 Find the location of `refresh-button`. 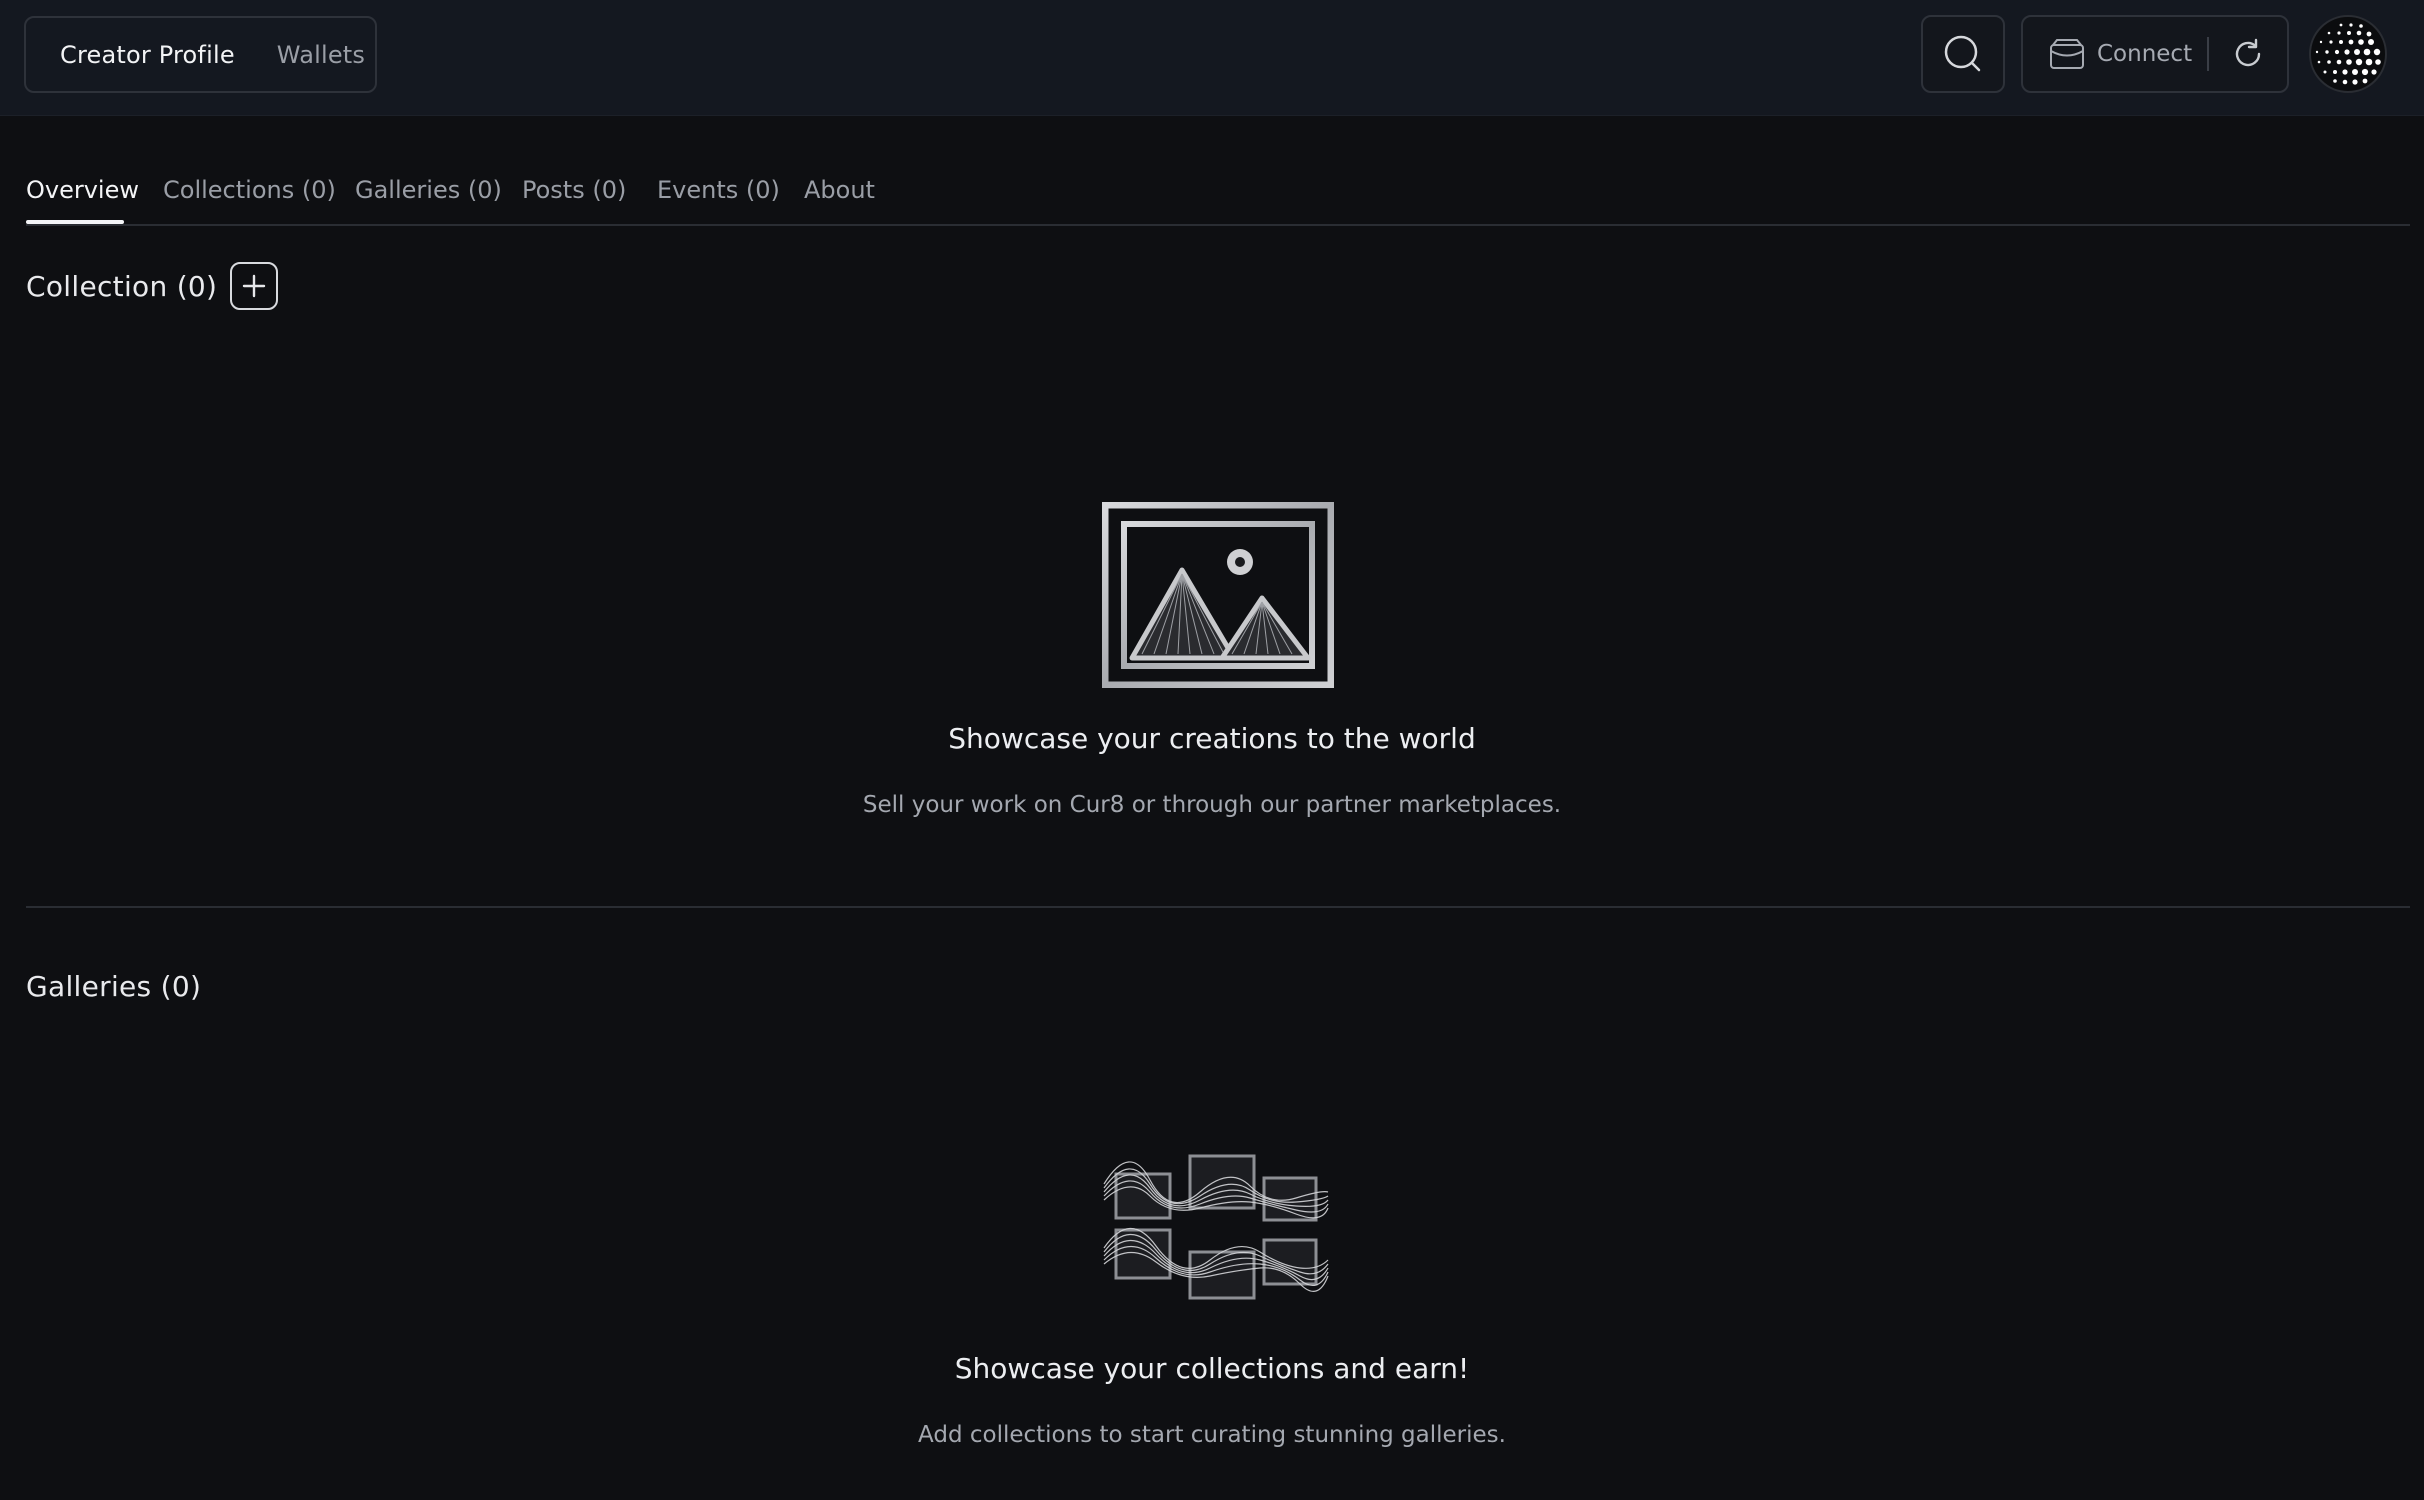

refresh-button is located at coordinates (2248, 54).